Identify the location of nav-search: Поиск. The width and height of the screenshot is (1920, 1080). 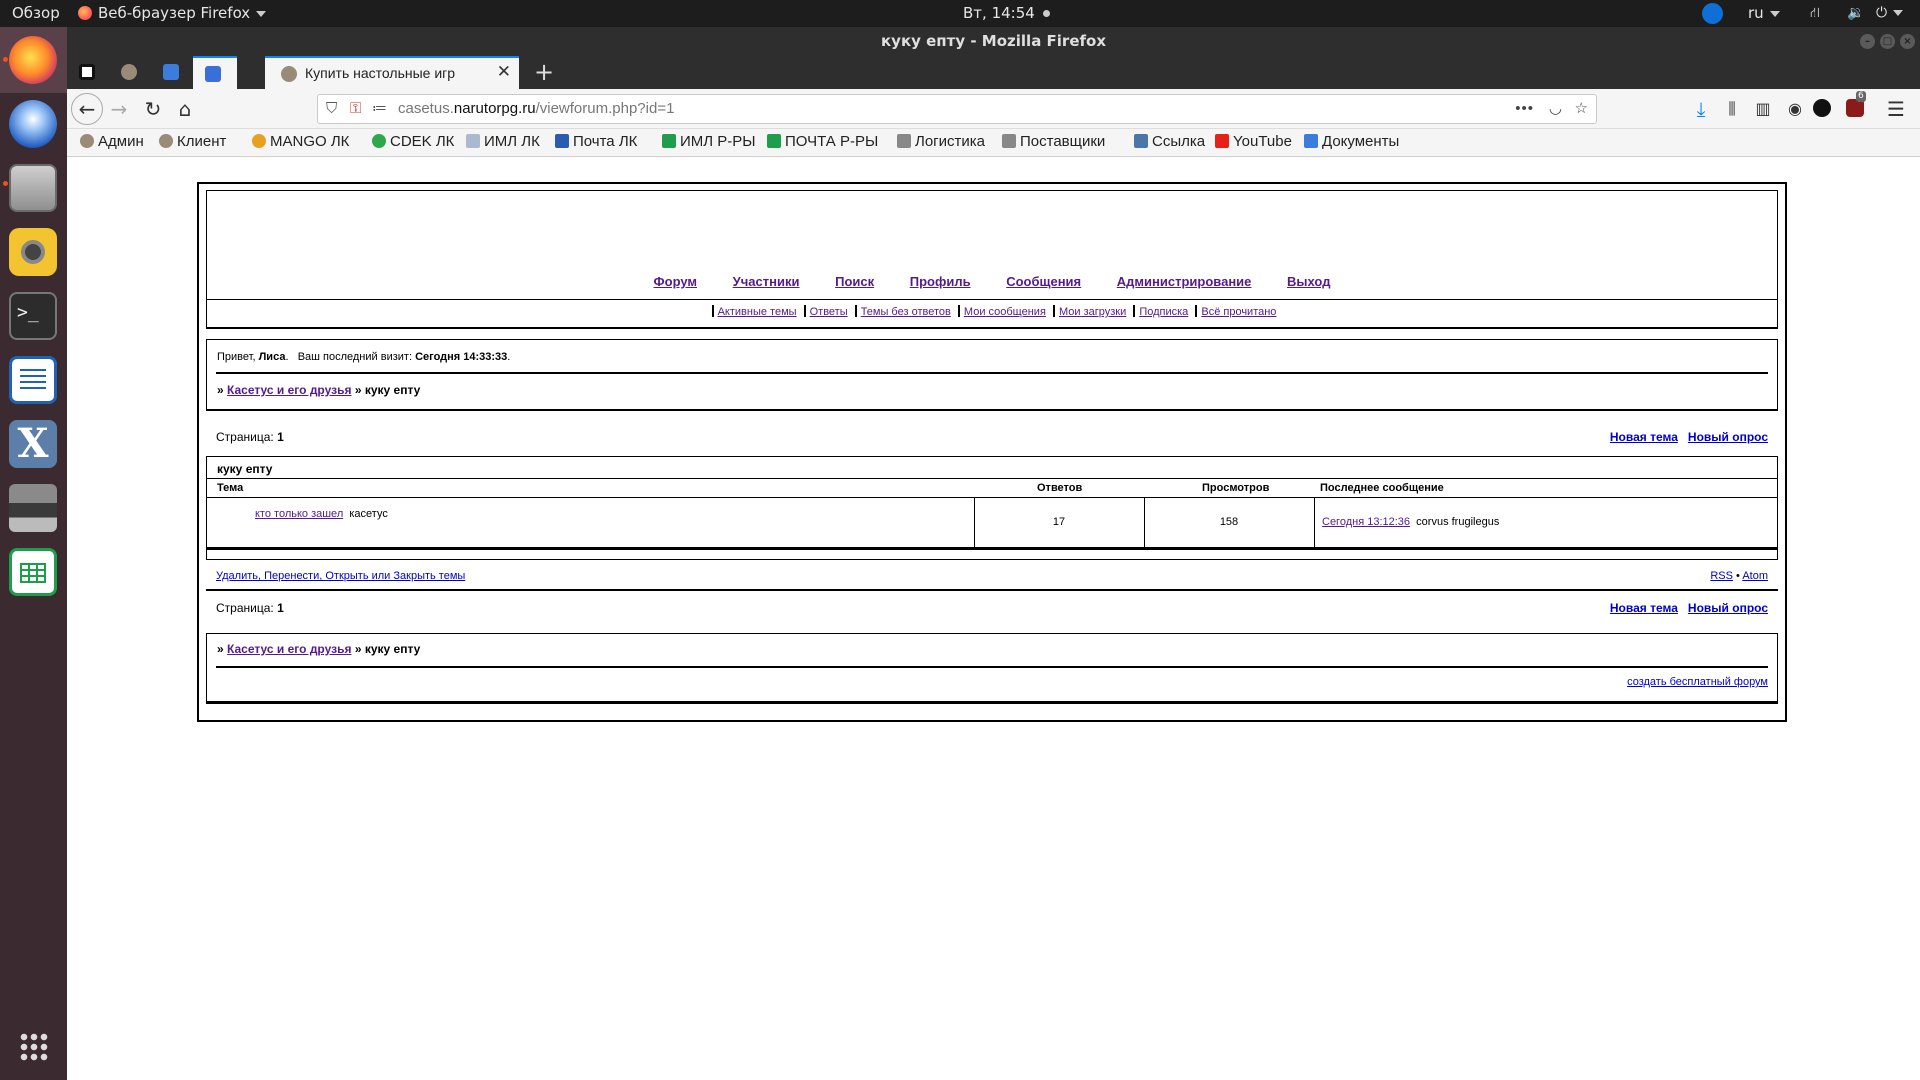
(854, 281).